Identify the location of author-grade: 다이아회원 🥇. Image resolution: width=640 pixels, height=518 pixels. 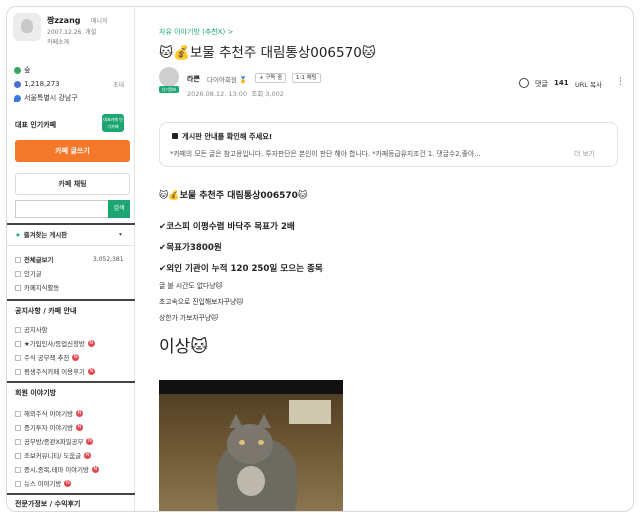
(227, 80).